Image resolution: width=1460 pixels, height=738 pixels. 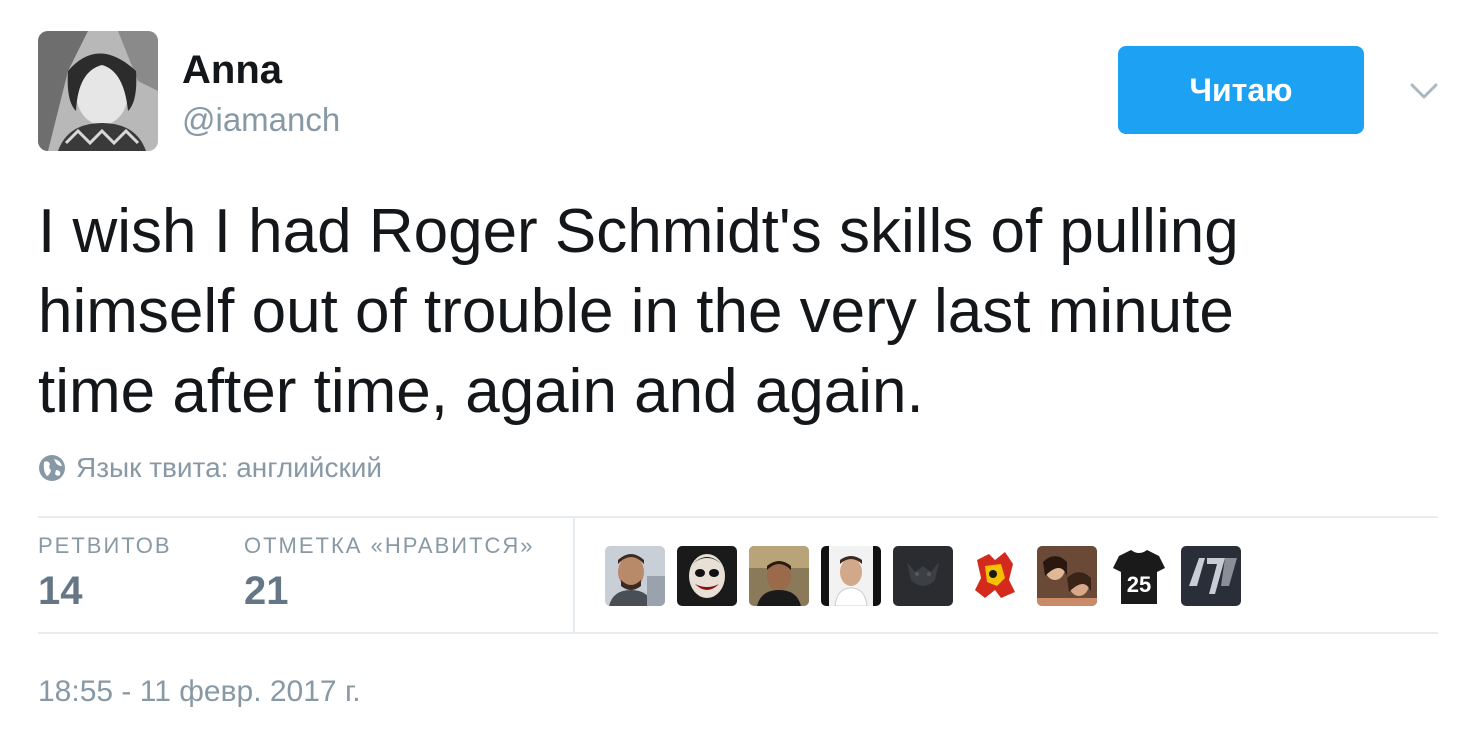 What do you see at coordinates (52, 468) in the screenshot?
I see `globe-icon` at bounding box center [52, 468].